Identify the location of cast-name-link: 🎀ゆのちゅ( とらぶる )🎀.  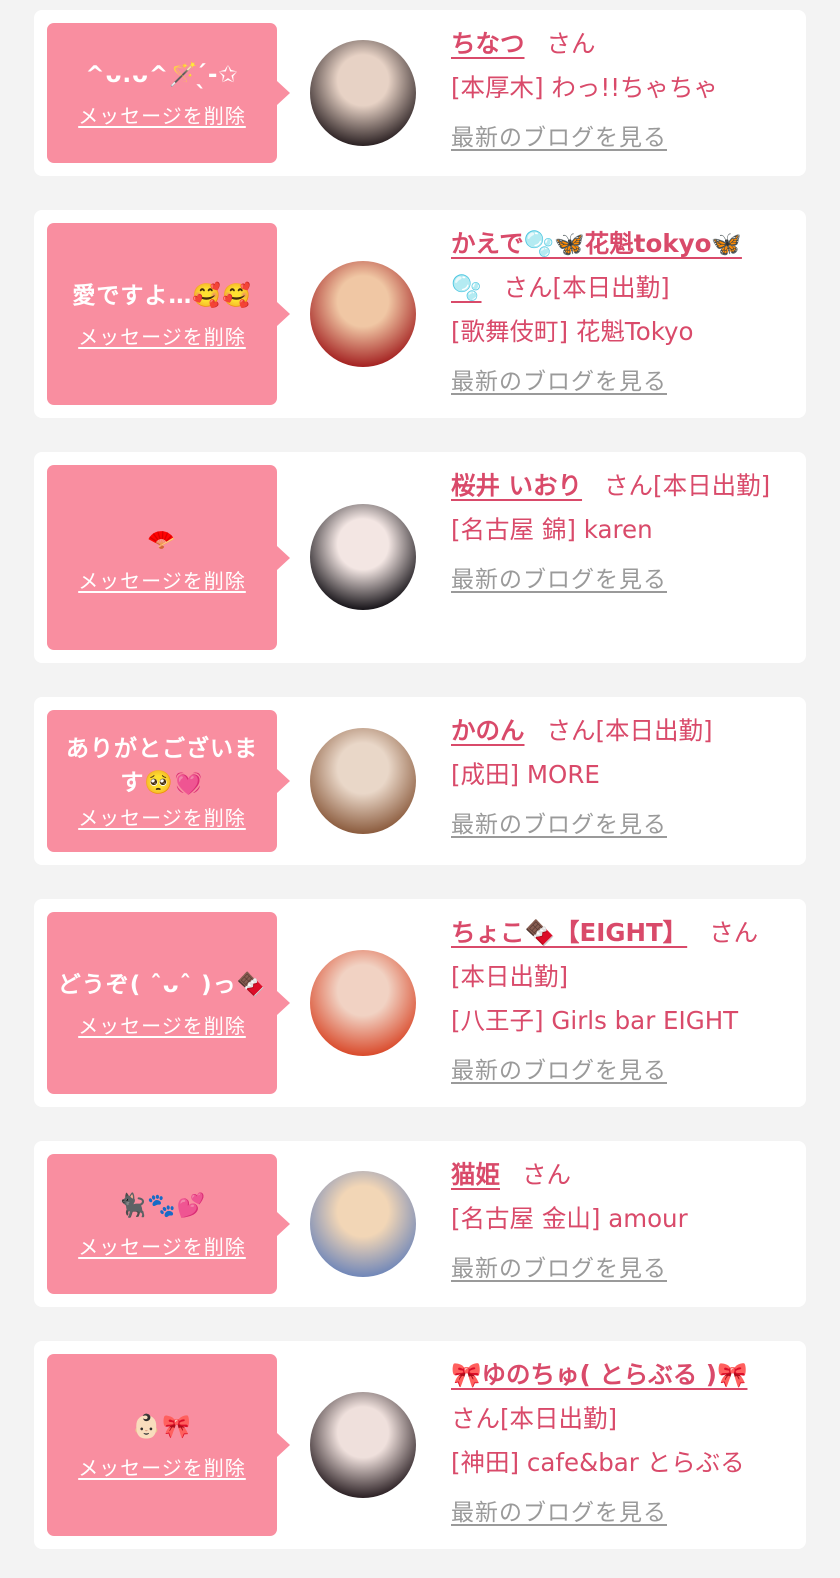
(599, 1374).